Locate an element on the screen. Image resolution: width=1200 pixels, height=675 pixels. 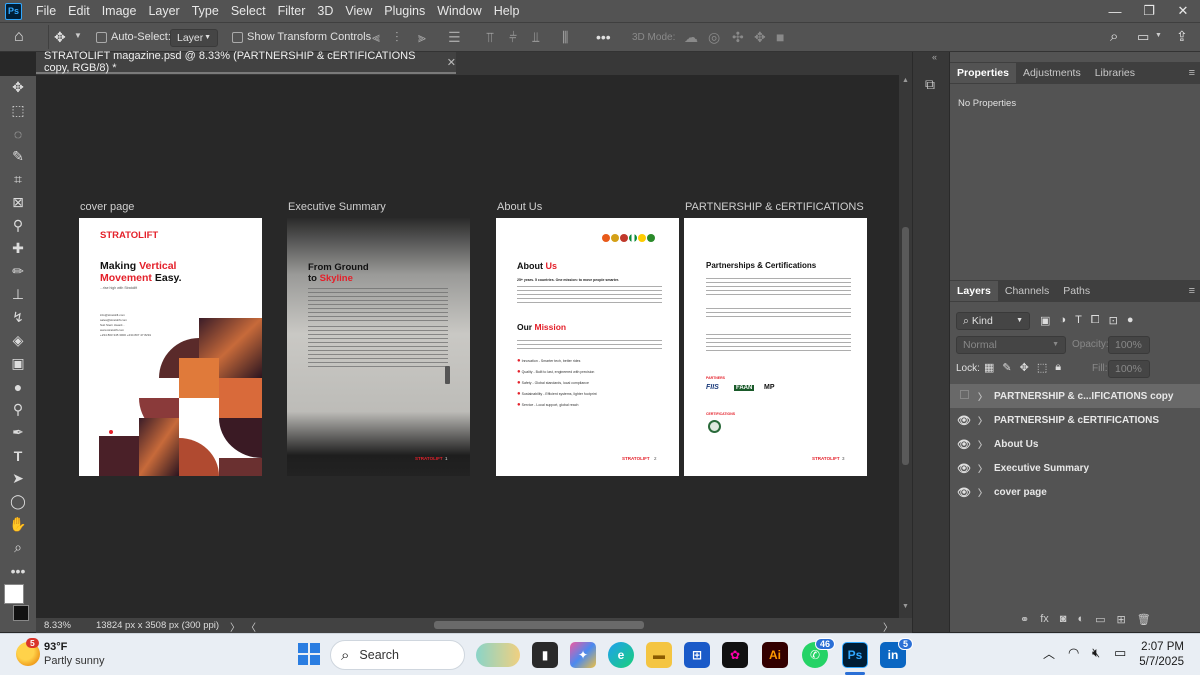
3d-scale-icon: ■ is located at coordinates (780, 37).